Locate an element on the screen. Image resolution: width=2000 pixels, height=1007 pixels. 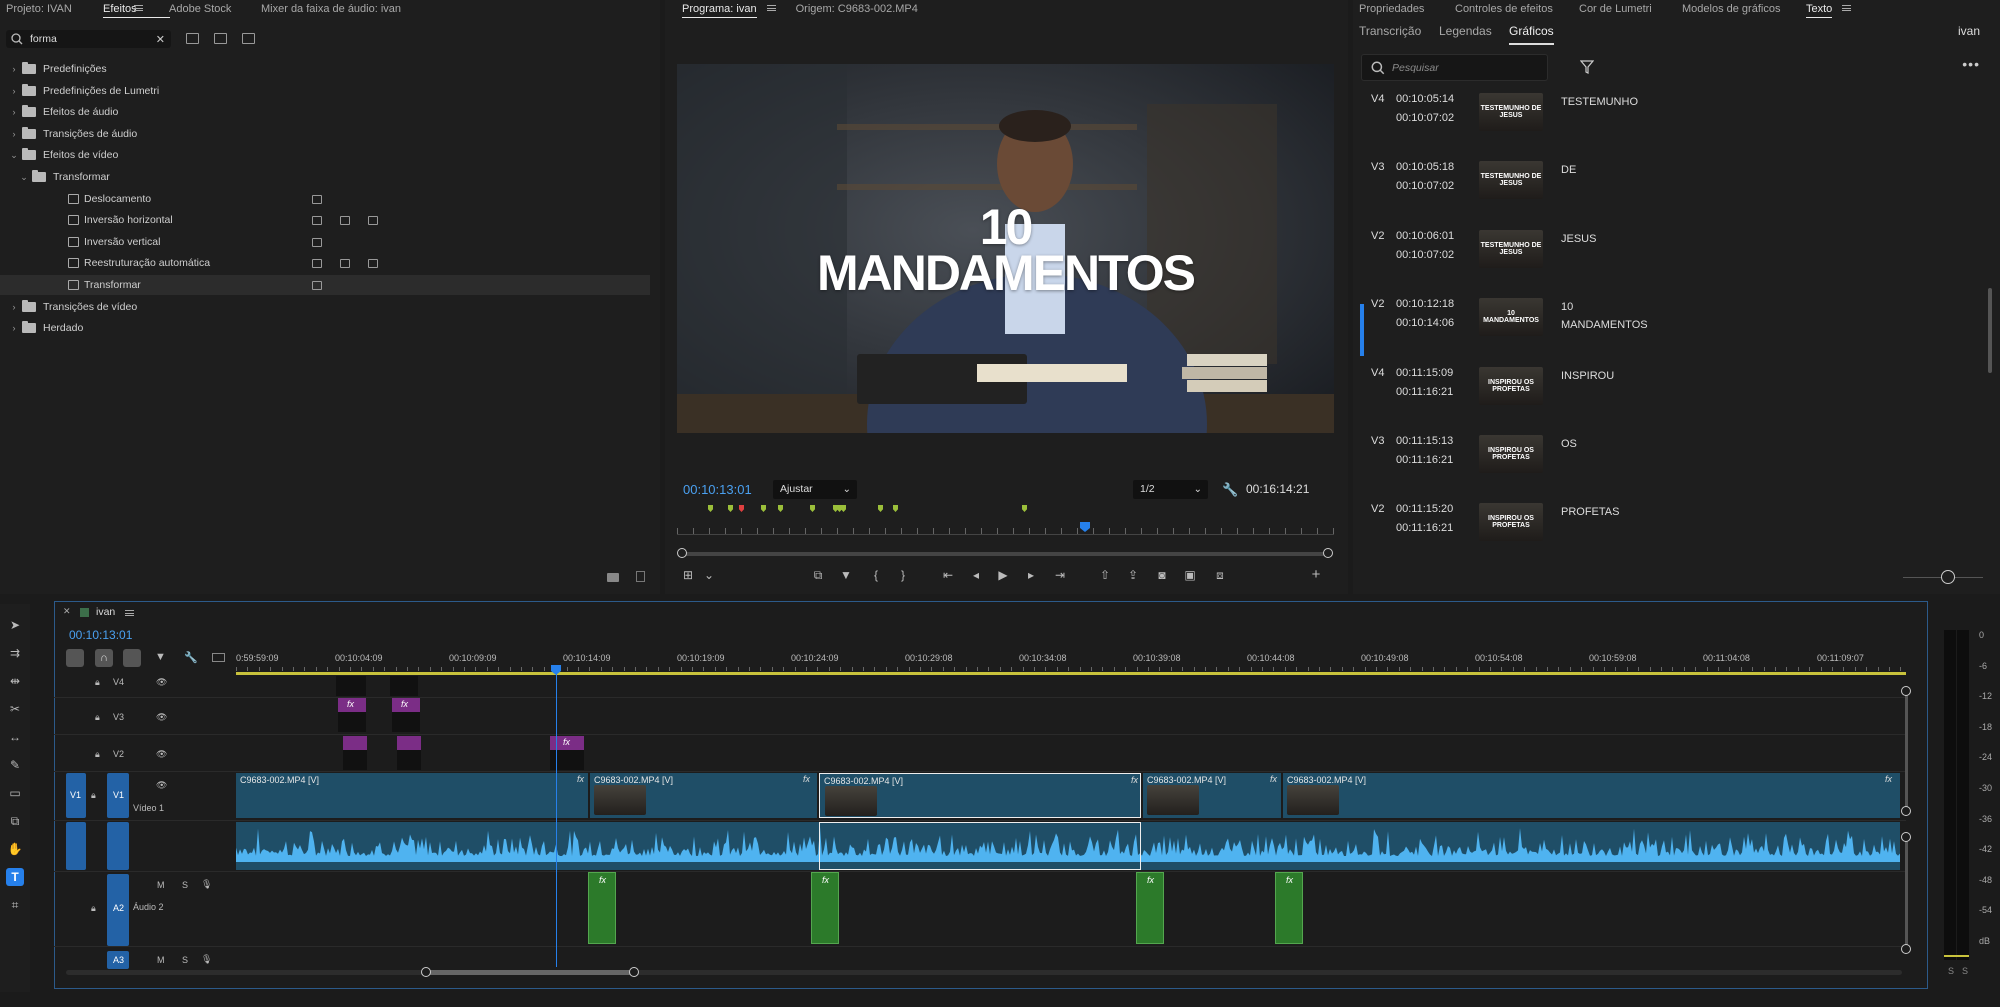
accelerated-effects-icon is located at coordinates (192, 38).